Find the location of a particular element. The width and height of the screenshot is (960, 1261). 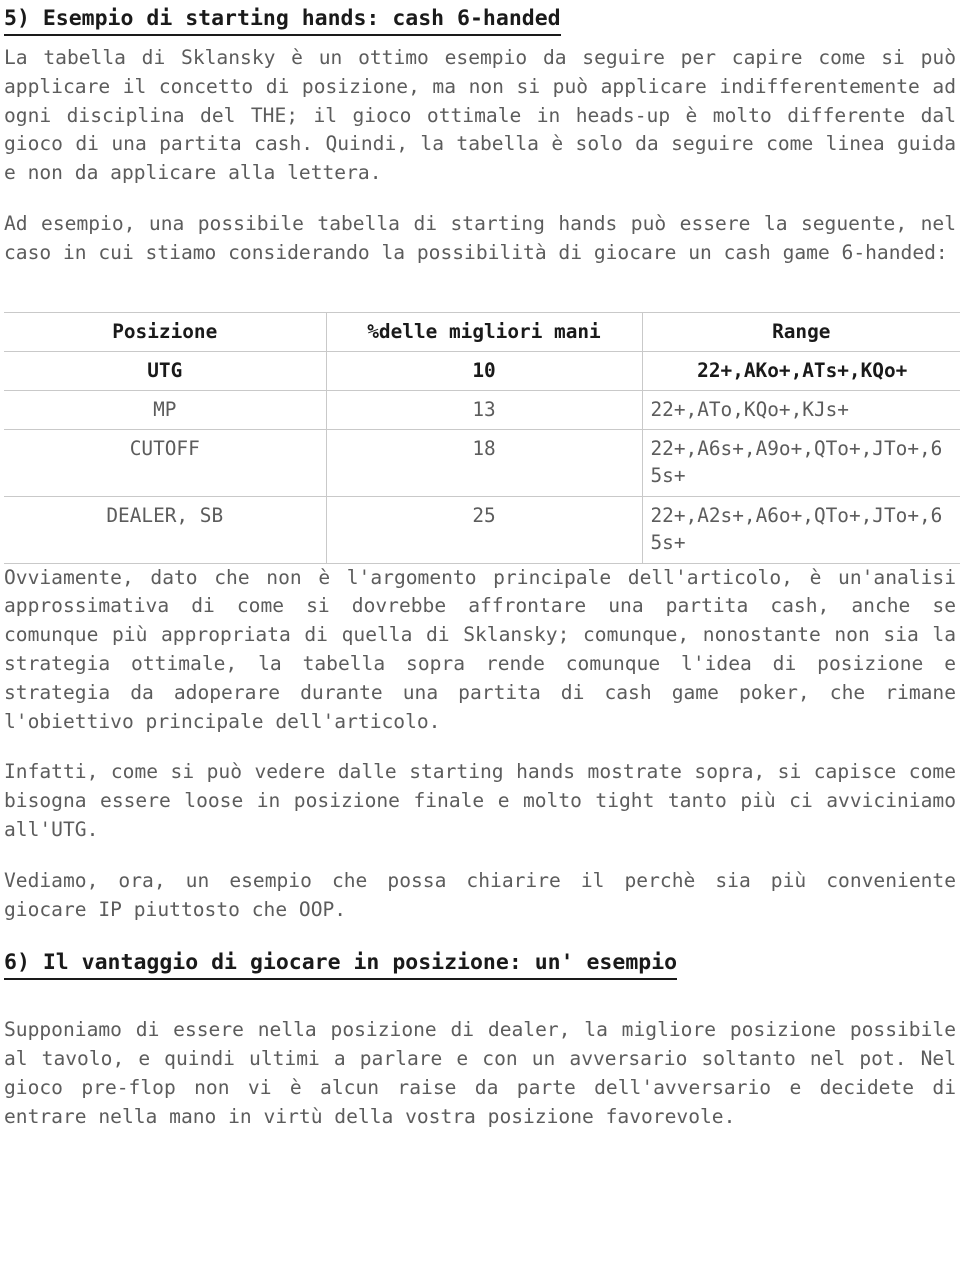

table-row: CUTOFF 18 22+,A6s+,A9o+,QTo+,JTo+,65s+ is located at coordinates (482, 462).